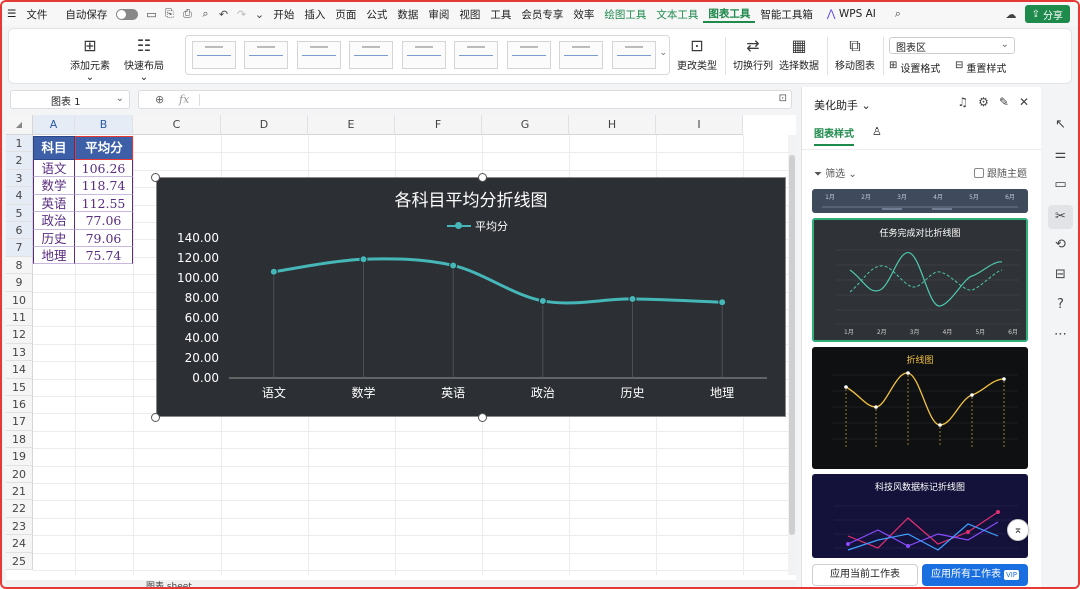 This screenshot has height=589, width=1080. Describe the element at coordinates (19, 387) in the screenshot. I see `row-header: 15` at that location.